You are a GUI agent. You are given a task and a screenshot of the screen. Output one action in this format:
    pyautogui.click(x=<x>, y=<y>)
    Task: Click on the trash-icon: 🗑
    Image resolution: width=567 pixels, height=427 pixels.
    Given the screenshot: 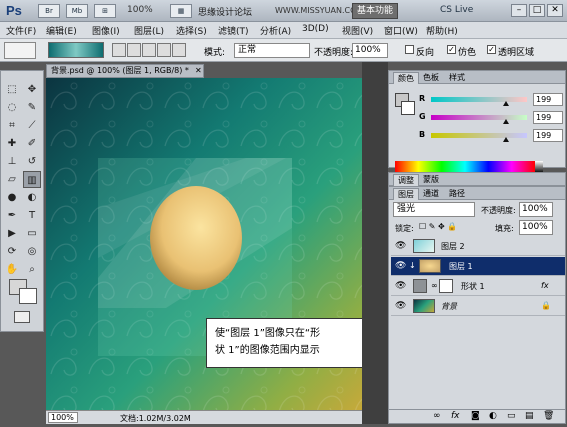 What is the action you would take?
    pyautogui.click(x=548, y=416)
    